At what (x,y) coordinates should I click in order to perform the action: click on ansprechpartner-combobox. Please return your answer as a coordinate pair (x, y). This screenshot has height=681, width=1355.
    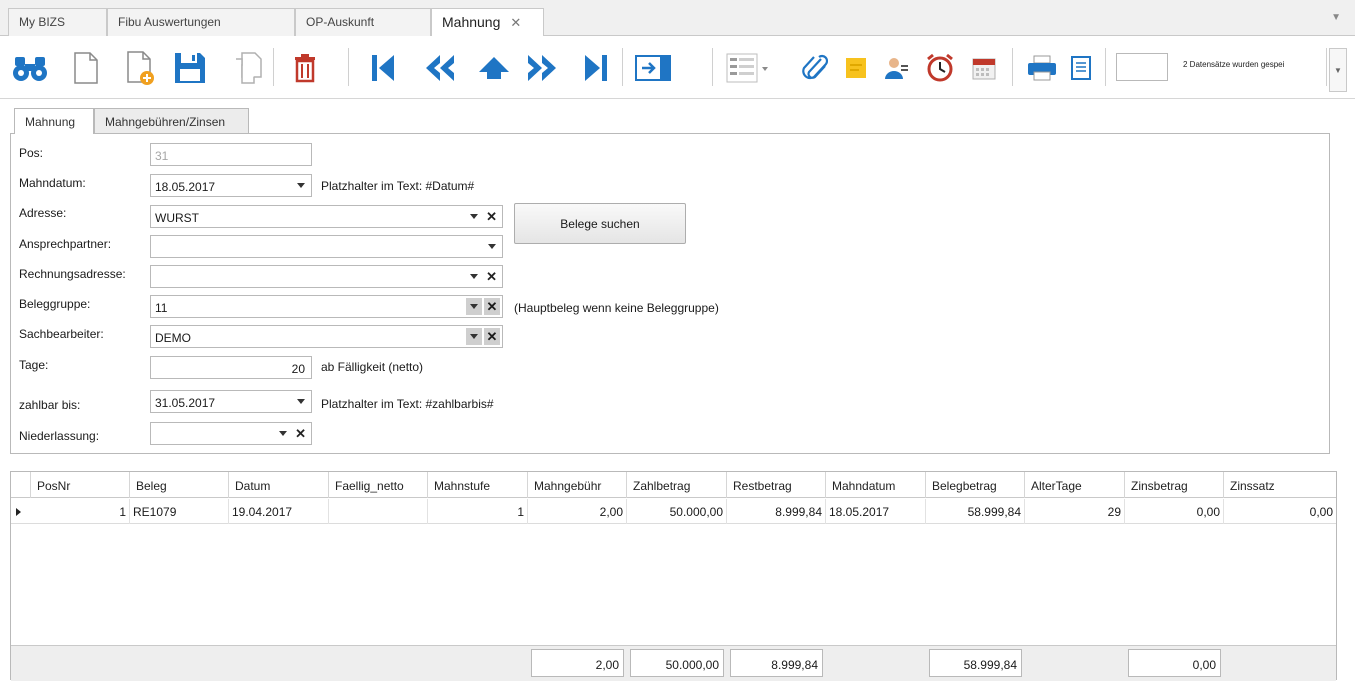
    Looking at the image, I should click on (326, 246).